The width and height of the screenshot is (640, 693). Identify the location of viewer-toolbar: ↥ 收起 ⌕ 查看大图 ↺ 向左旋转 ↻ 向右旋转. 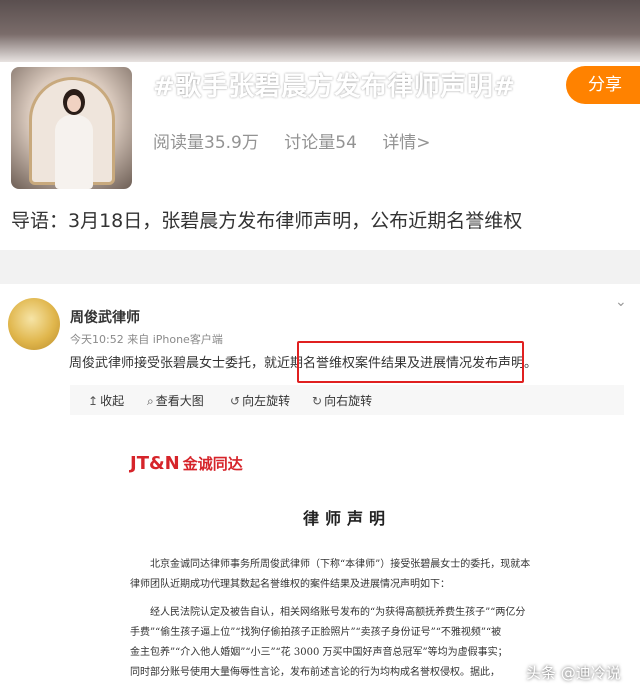
(347, 400).